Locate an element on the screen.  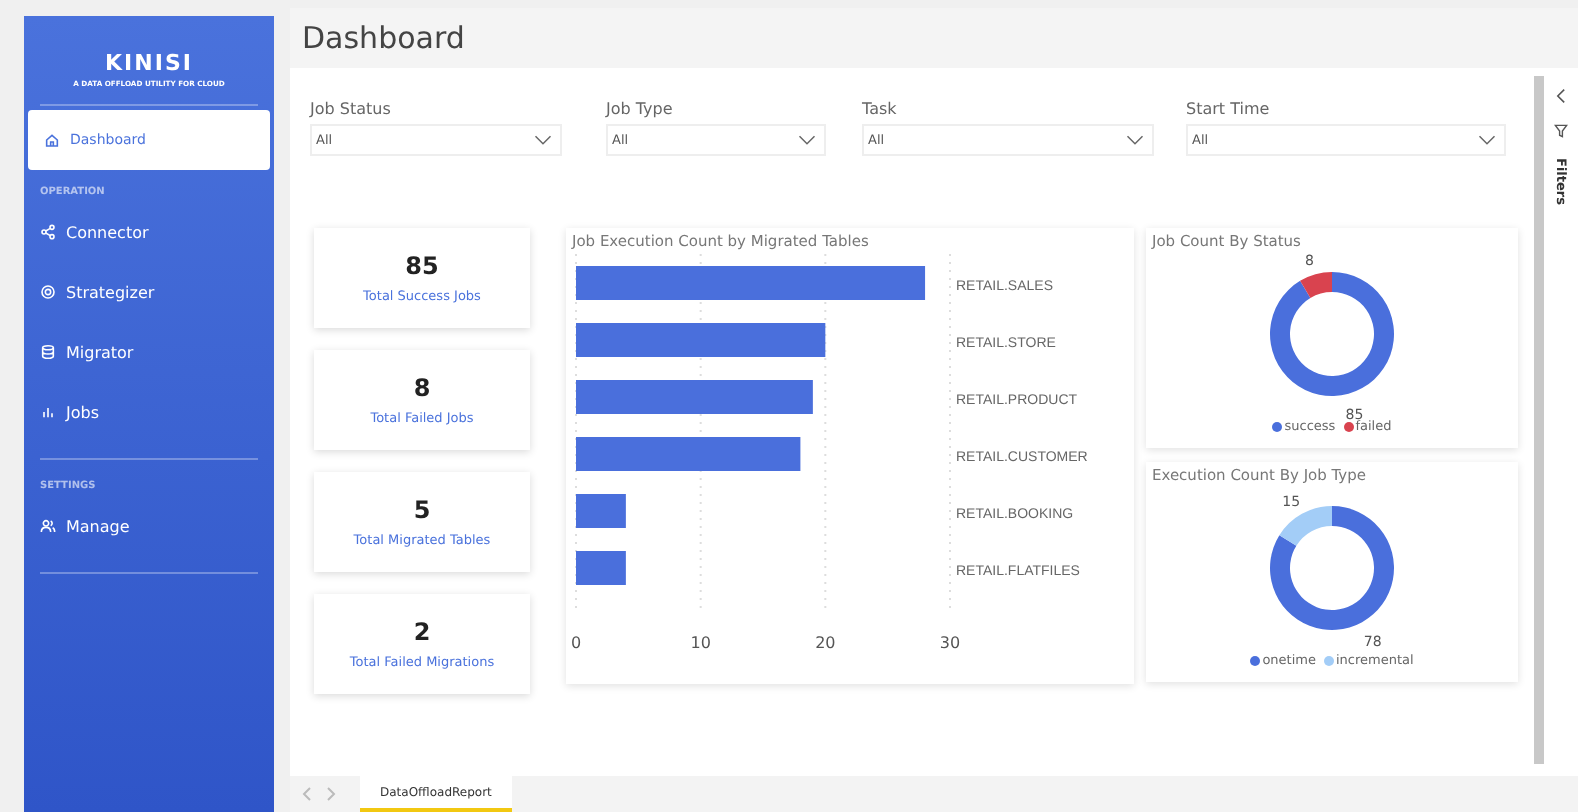
kpi-value: 8 is located at coordinates (422, 388).